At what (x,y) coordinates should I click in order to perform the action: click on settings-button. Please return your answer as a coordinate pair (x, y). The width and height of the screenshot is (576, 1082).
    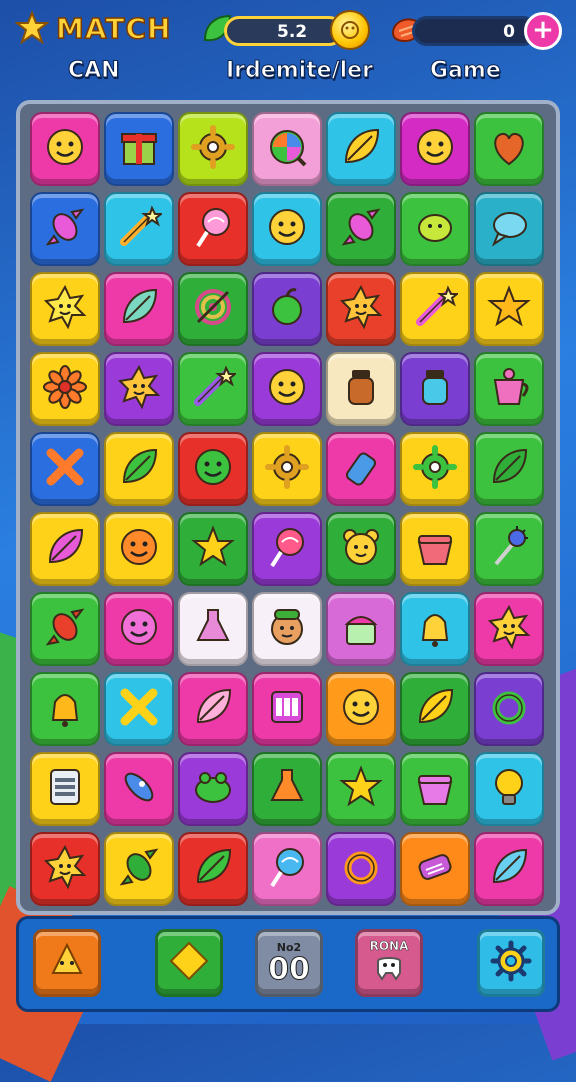
    Looking at the image, I should click on (511, 963).